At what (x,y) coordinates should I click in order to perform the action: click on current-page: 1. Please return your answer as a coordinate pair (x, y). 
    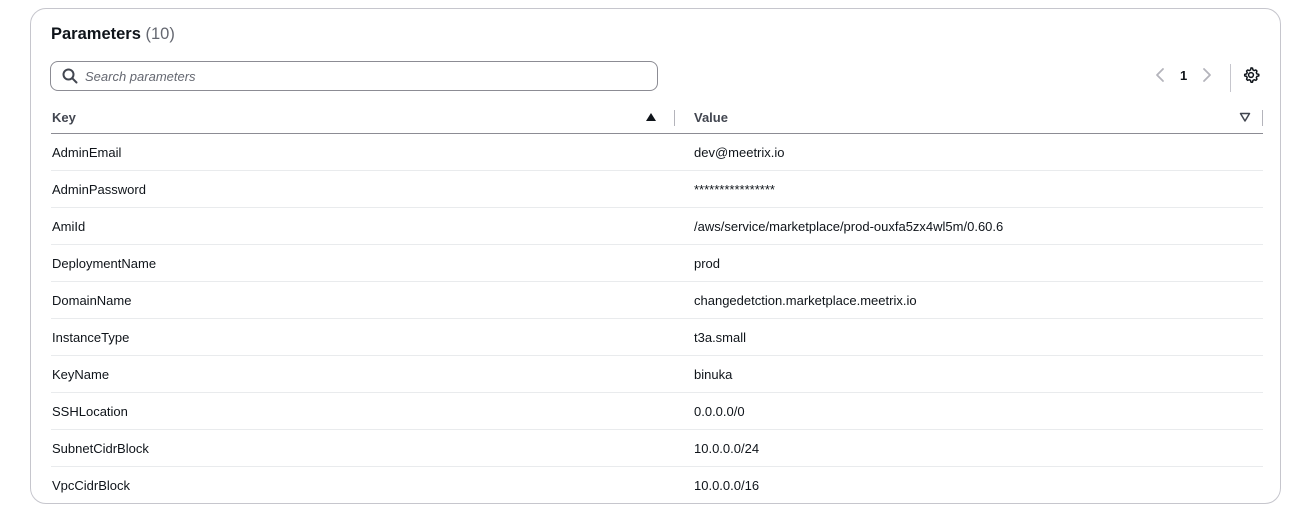
    Looking at the image, I should click on (1183, 75).